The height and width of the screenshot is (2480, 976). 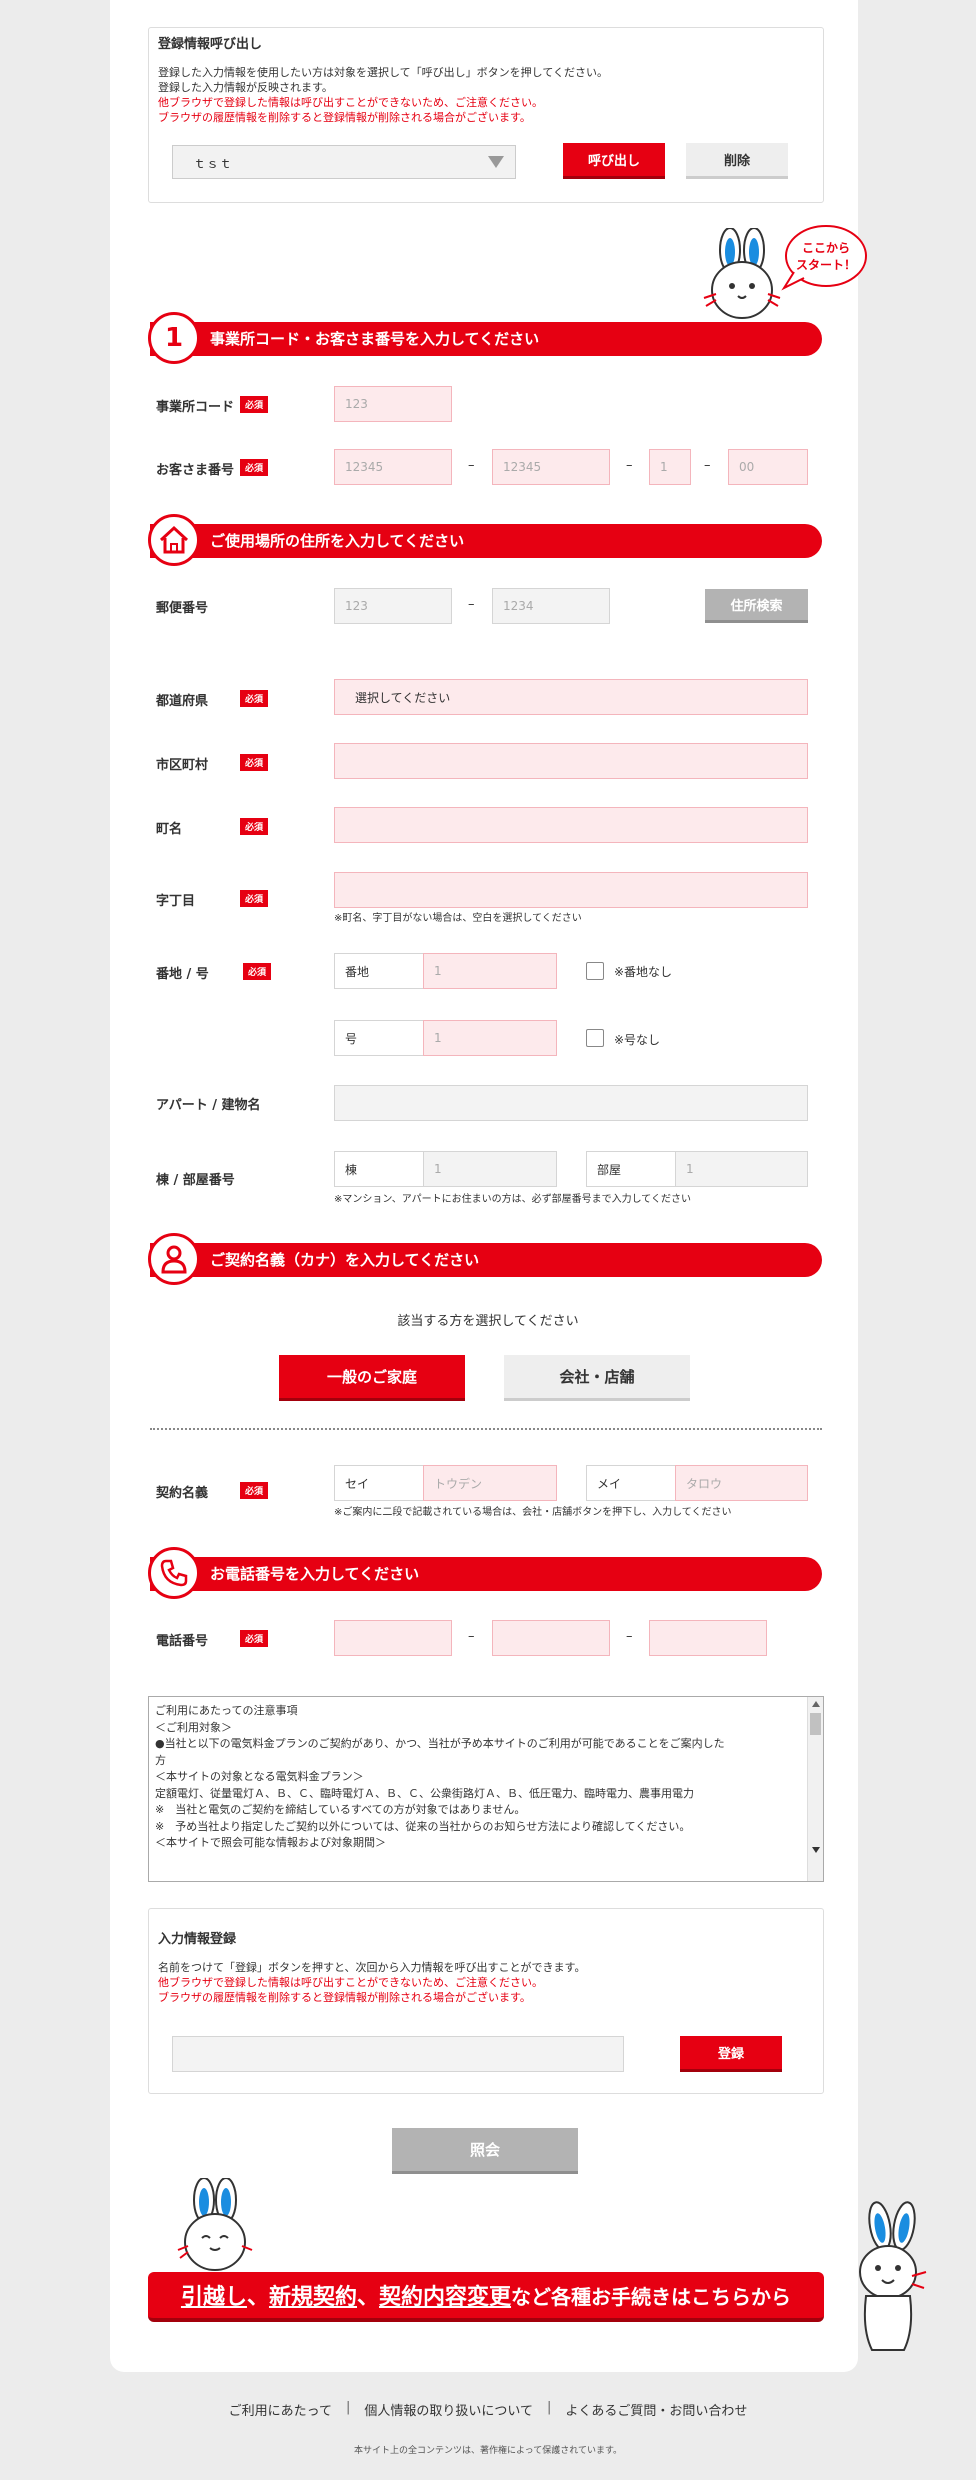 I want to click on room-label: 棟 / 部屋番号, so click(x=195, y=1180).